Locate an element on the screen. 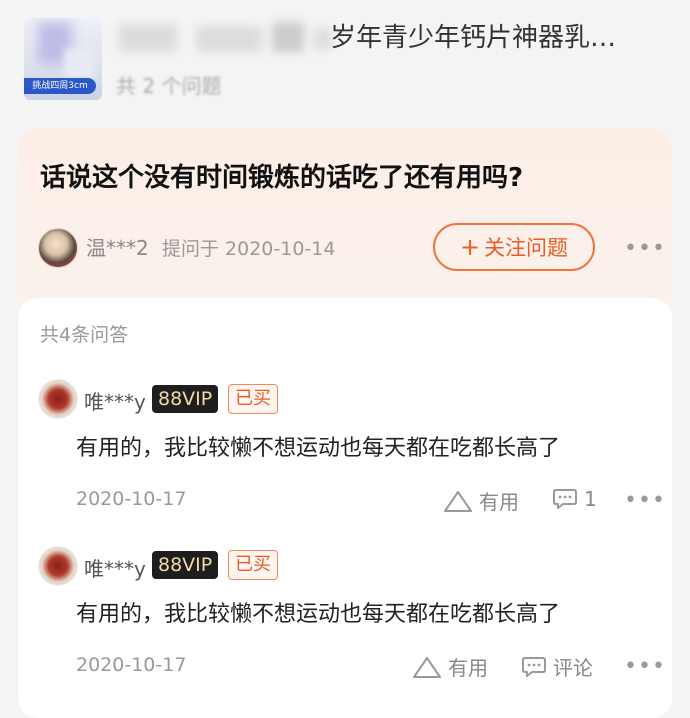  asker-name: 温***2 is located at coordinates (117, 248).